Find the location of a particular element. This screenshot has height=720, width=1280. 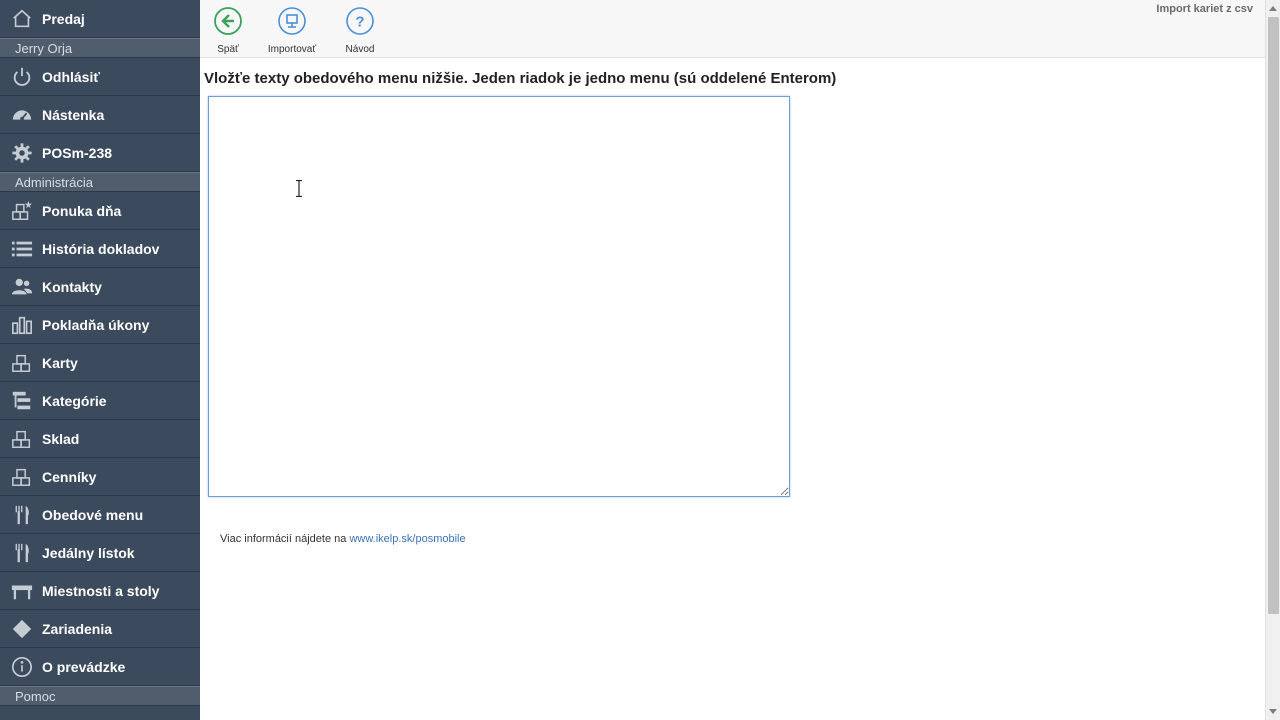

sidebar-item-cenniky: Cenníky is located at coordinates (100, 477).